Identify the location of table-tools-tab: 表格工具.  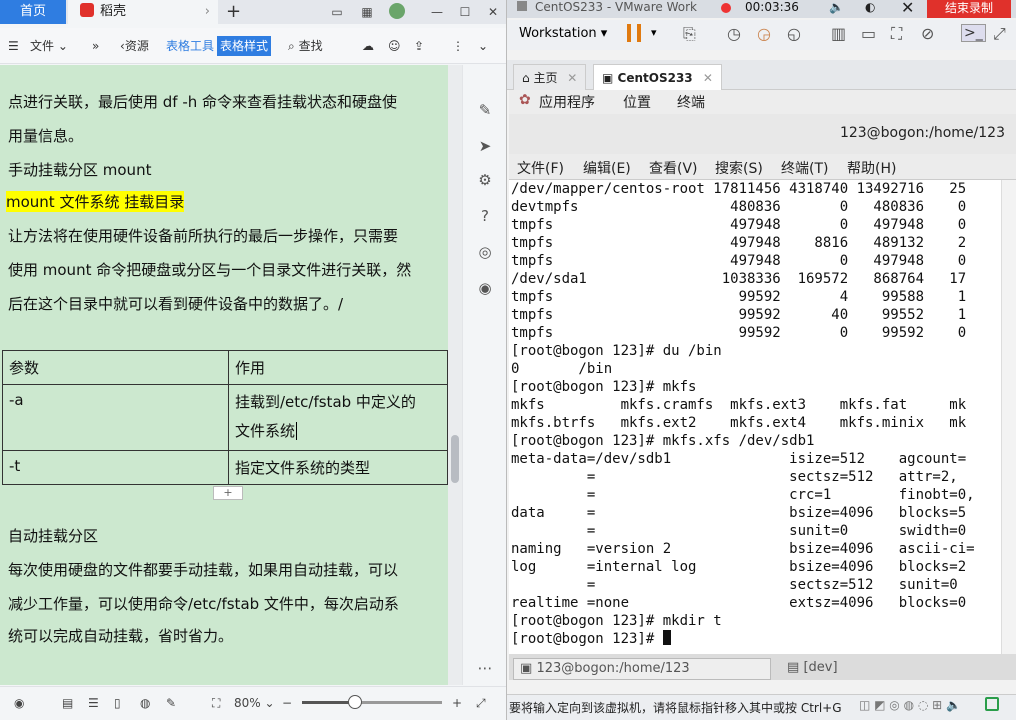
(190, 46).